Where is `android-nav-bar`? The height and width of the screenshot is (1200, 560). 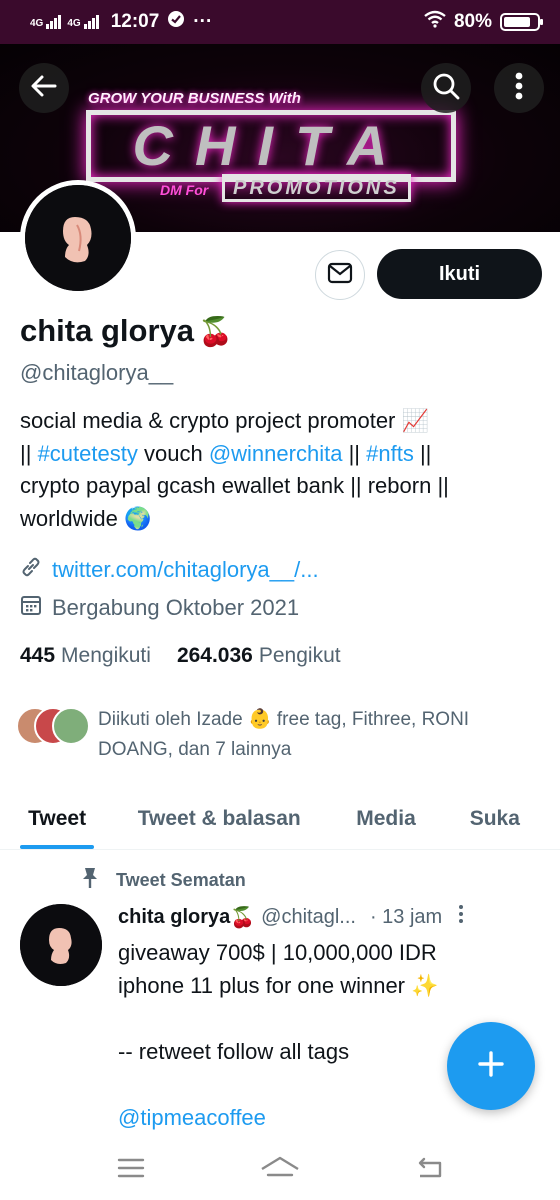
android-nav-bar is located at coordinates (280, 1170).